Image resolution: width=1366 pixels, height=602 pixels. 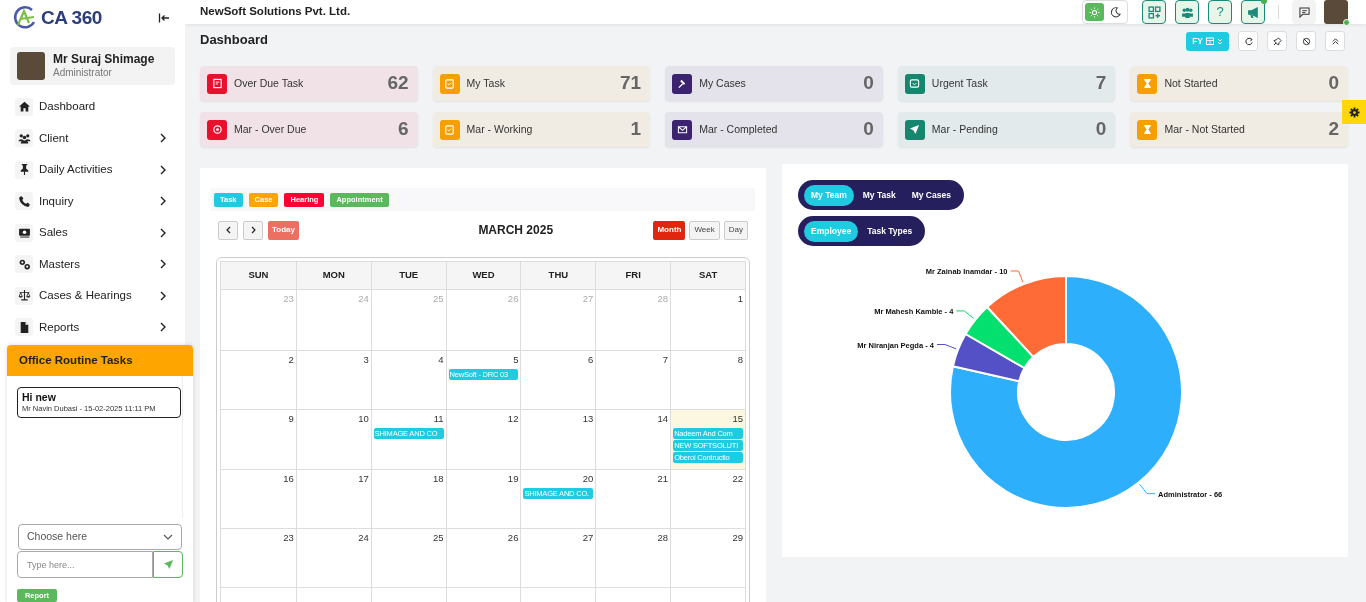 What do you see at coordinates (164, 18) in the screenshot?
I see `collapse-sidebar-button` at bounding box center [164, 18].